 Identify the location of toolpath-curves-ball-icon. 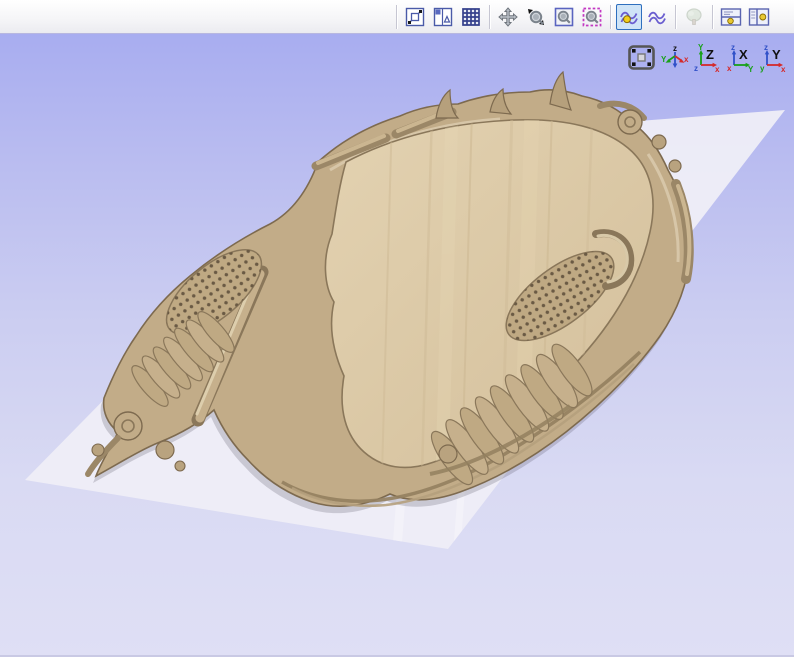
(629, 17).